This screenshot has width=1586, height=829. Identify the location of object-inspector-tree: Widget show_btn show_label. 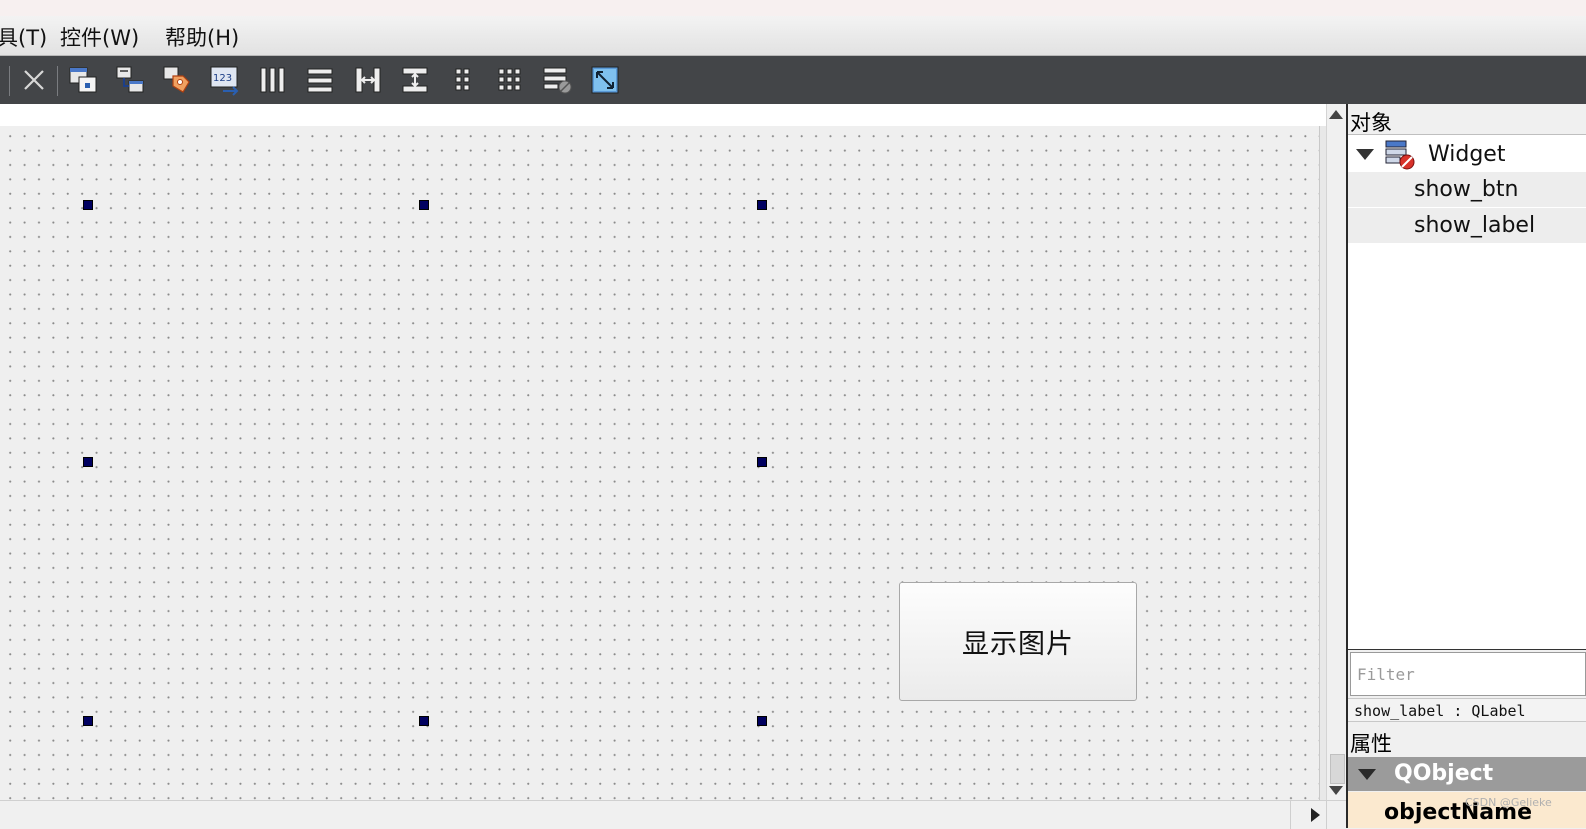
(1467, 392).